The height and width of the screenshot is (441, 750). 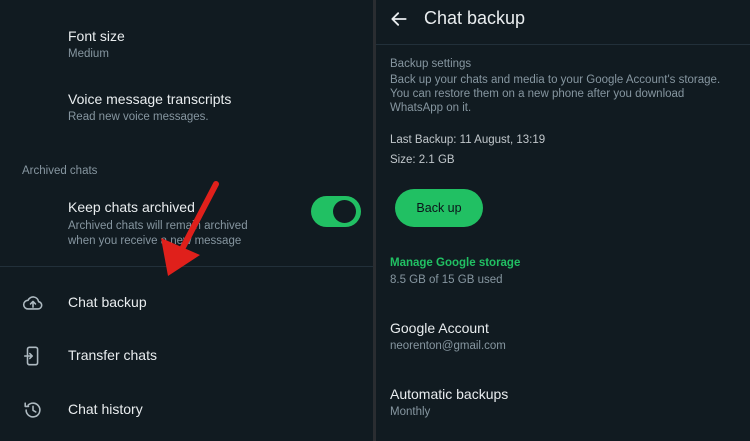 I want to click on back-arrow-icon, so click(x=399, y=19).